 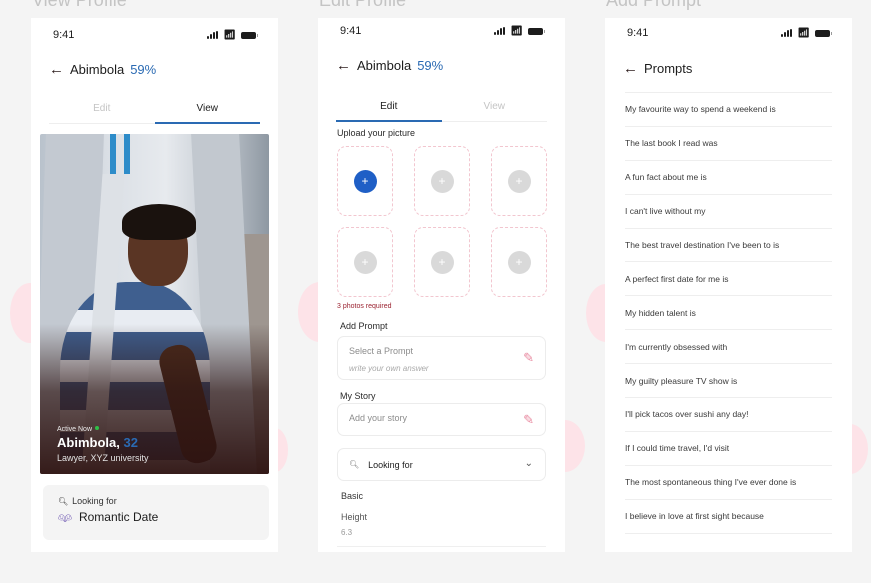 I want to click on height-value: 6.3, so click(x=346, y=532).